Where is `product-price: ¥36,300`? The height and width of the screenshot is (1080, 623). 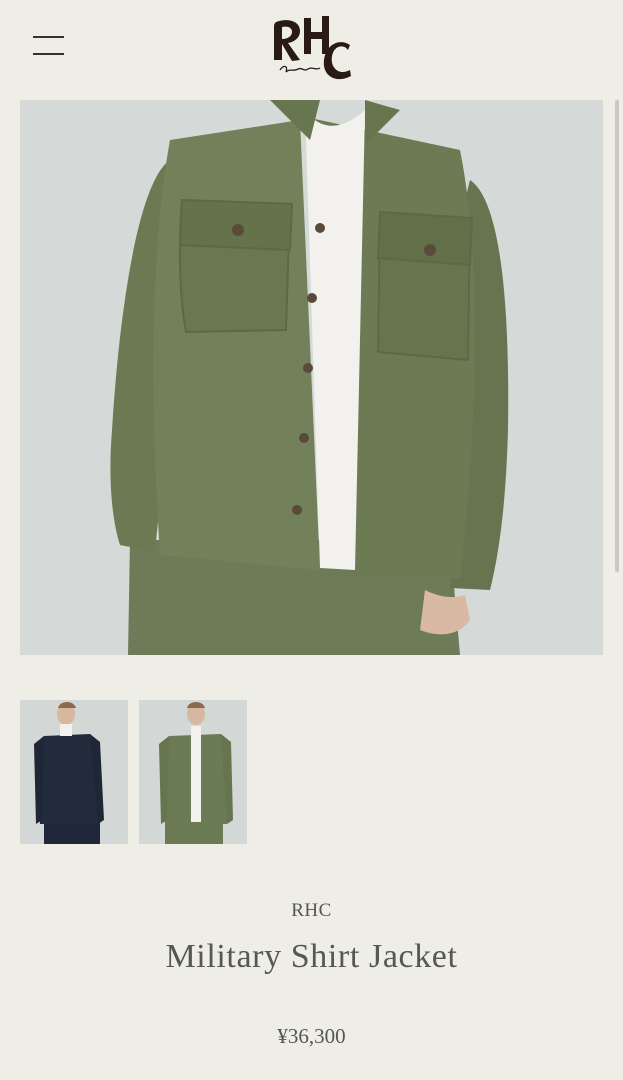
product-price: ¥36,300 is located at coordinates (311, 1036).